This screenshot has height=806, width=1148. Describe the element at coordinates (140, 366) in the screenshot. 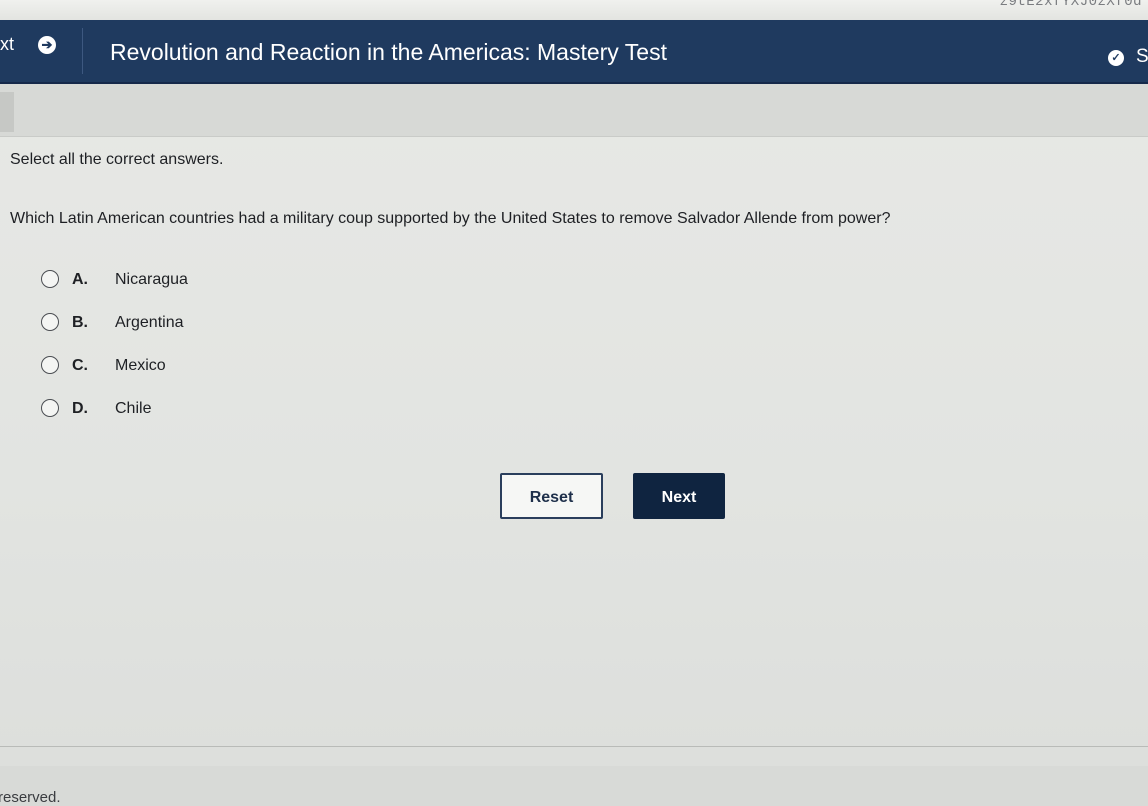

I see `option-text: Mexico` at that location.